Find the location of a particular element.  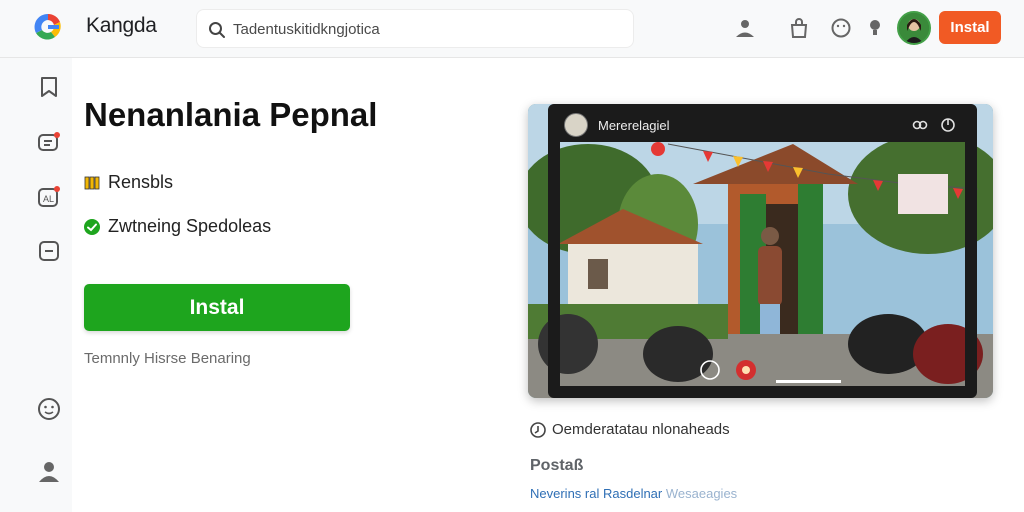

books-icon is located at coordinates (92, 182).